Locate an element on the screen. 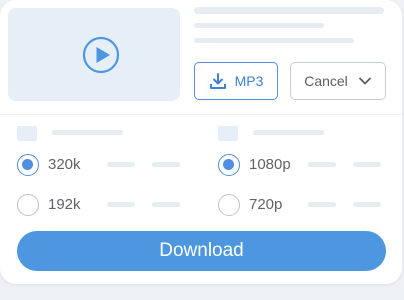 This screenshot has width=404, height=300. title-placeholder is located at coordinates (289, 10).